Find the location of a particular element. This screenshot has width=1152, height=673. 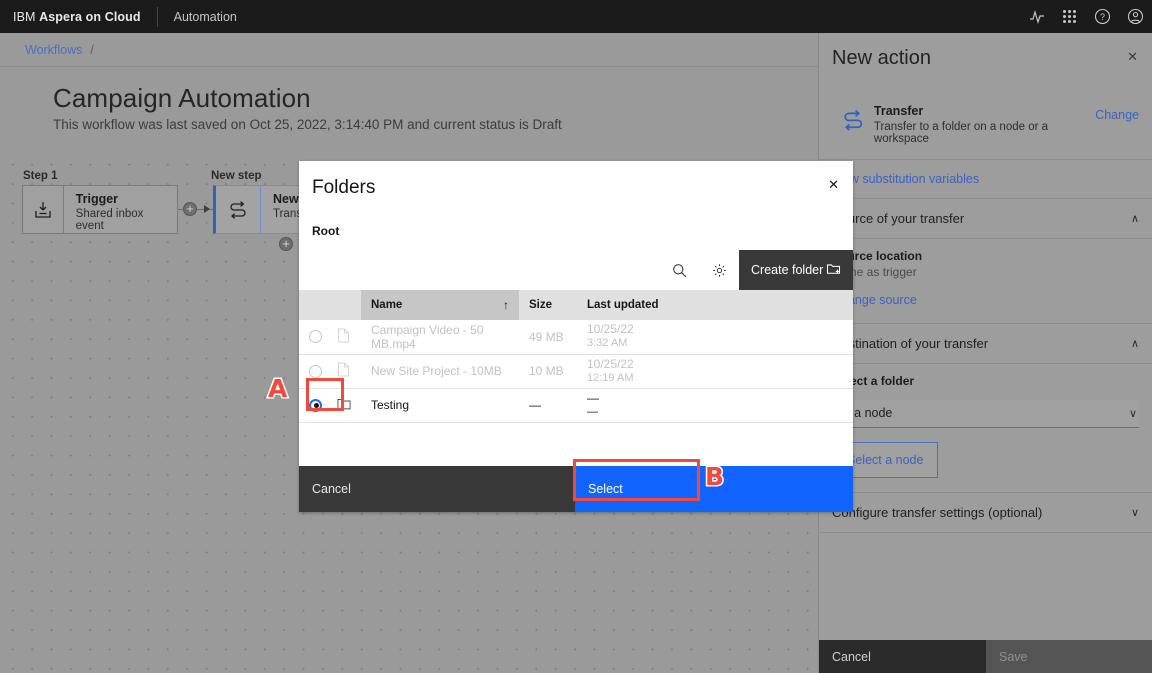

row-size: — is located at coordinates (548, 405).